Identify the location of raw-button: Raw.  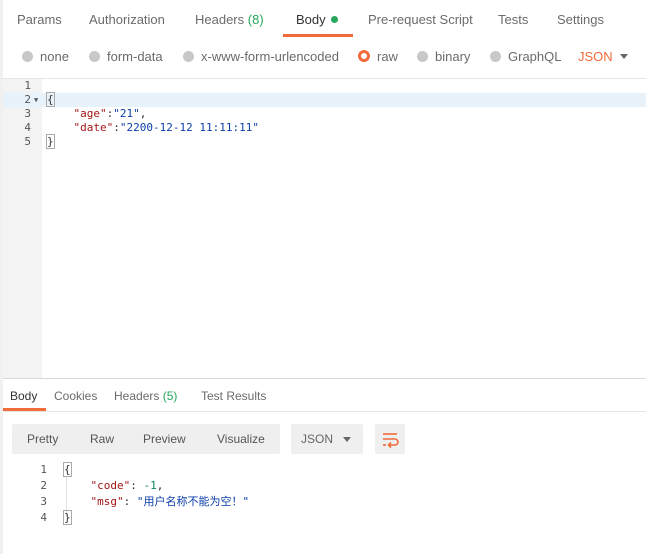
(102, 439).